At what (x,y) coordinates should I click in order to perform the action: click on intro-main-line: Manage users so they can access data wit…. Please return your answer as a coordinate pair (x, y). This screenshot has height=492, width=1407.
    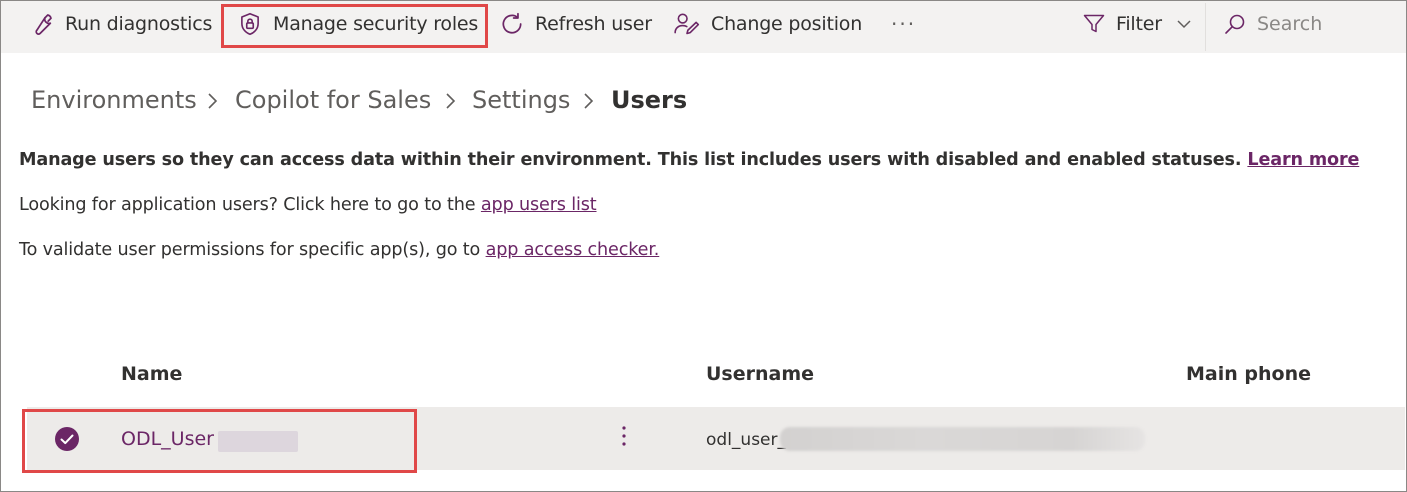
    Looking at the image, I should click on (689, 160).